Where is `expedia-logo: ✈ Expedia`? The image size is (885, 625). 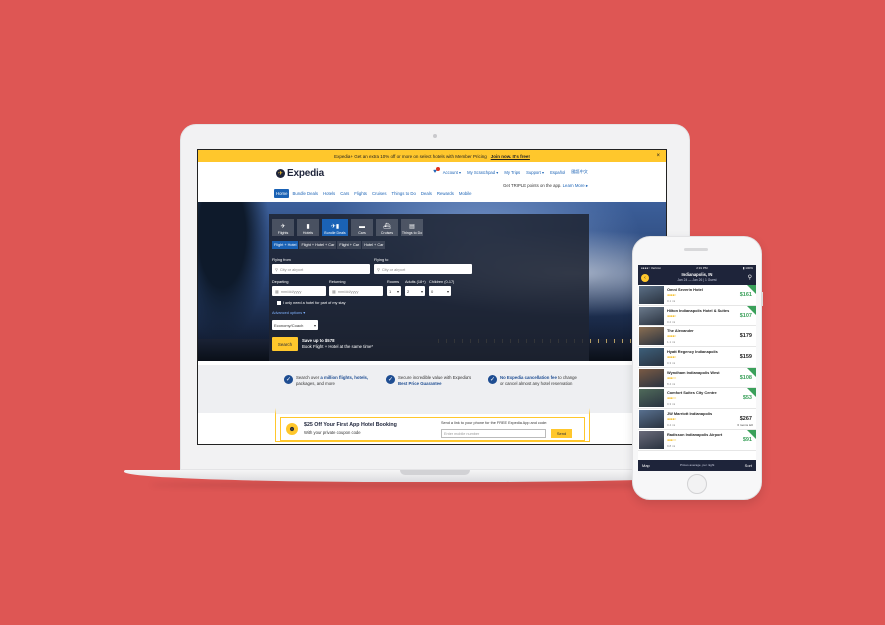 expedia-logo: ✈ Expedia is located at coordinates (300, 173).